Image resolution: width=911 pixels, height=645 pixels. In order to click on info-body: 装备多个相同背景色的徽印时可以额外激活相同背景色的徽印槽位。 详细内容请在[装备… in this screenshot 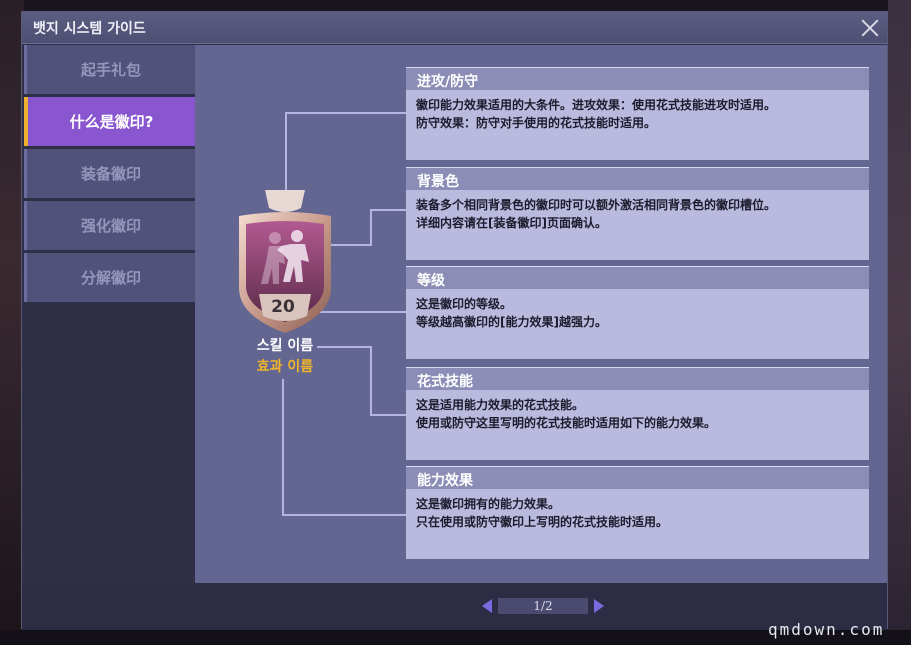, I will do `click(596, 214)`.